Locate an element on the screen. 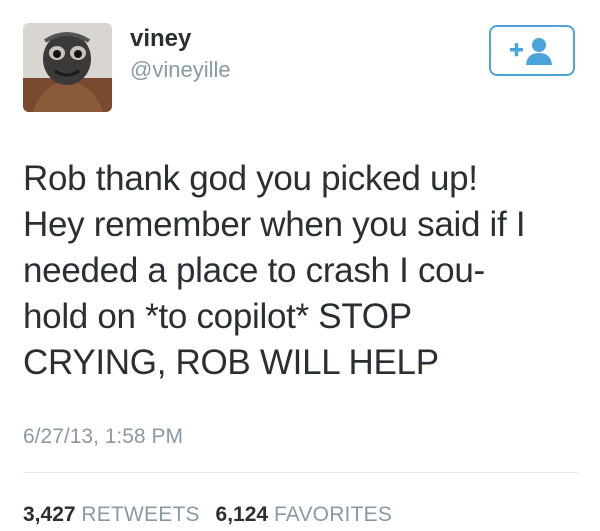 The width and height of the screenshot is (600, 531). avatar-image is located at coordinates (67, 67).